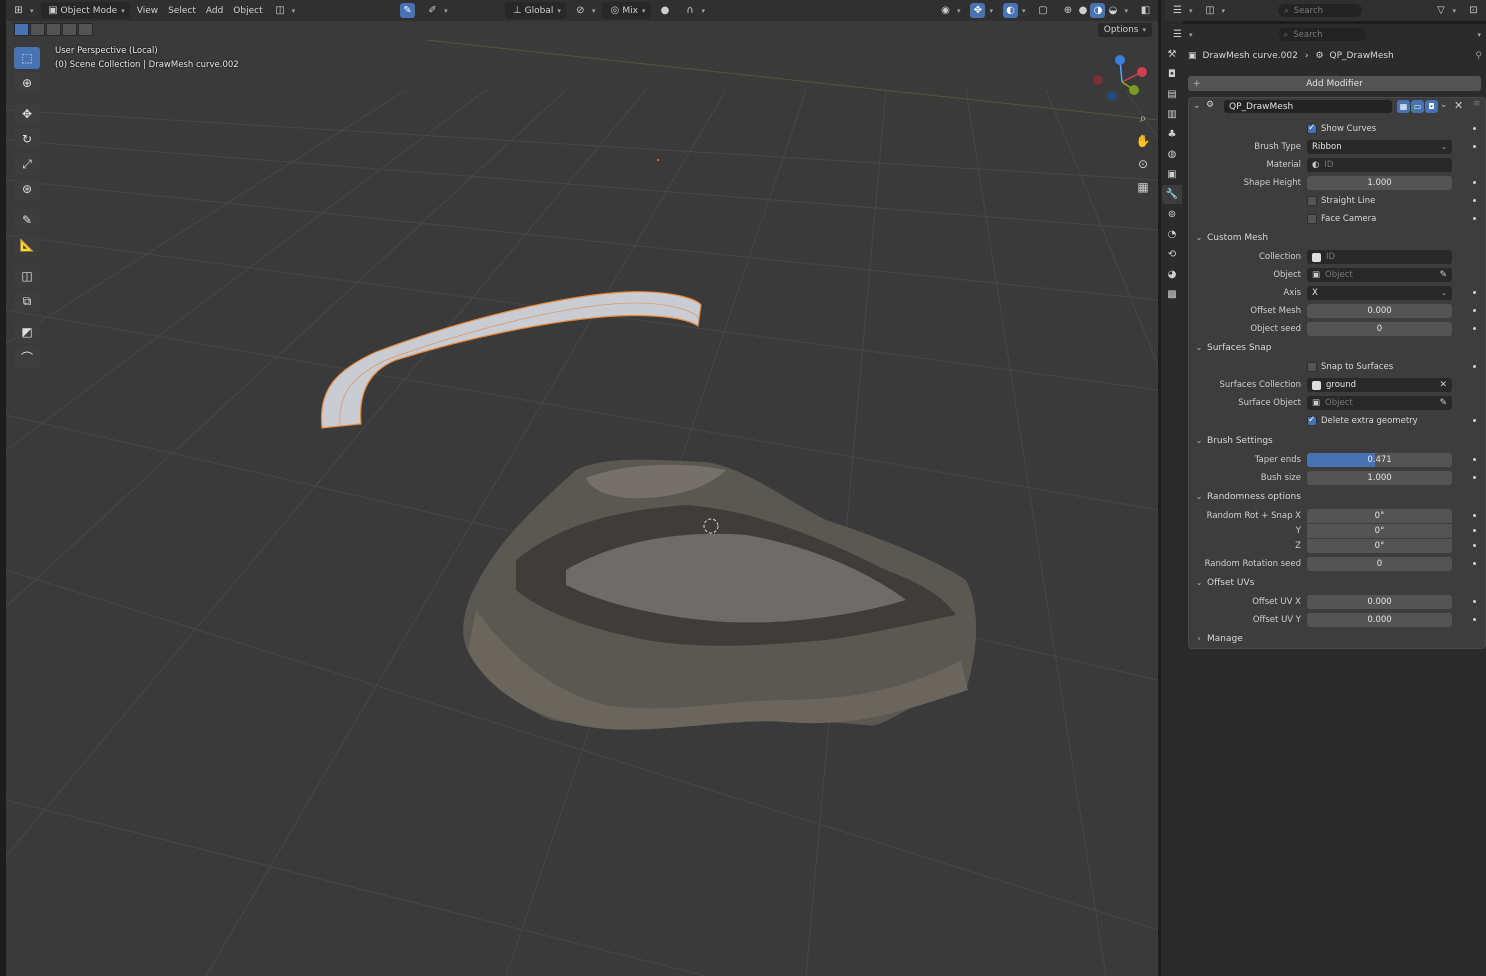 Image resolution: width=1486 pixels, height=976 pixels. I want to click on surfaces-collection-field: ground ✕, so click(1379, 385).